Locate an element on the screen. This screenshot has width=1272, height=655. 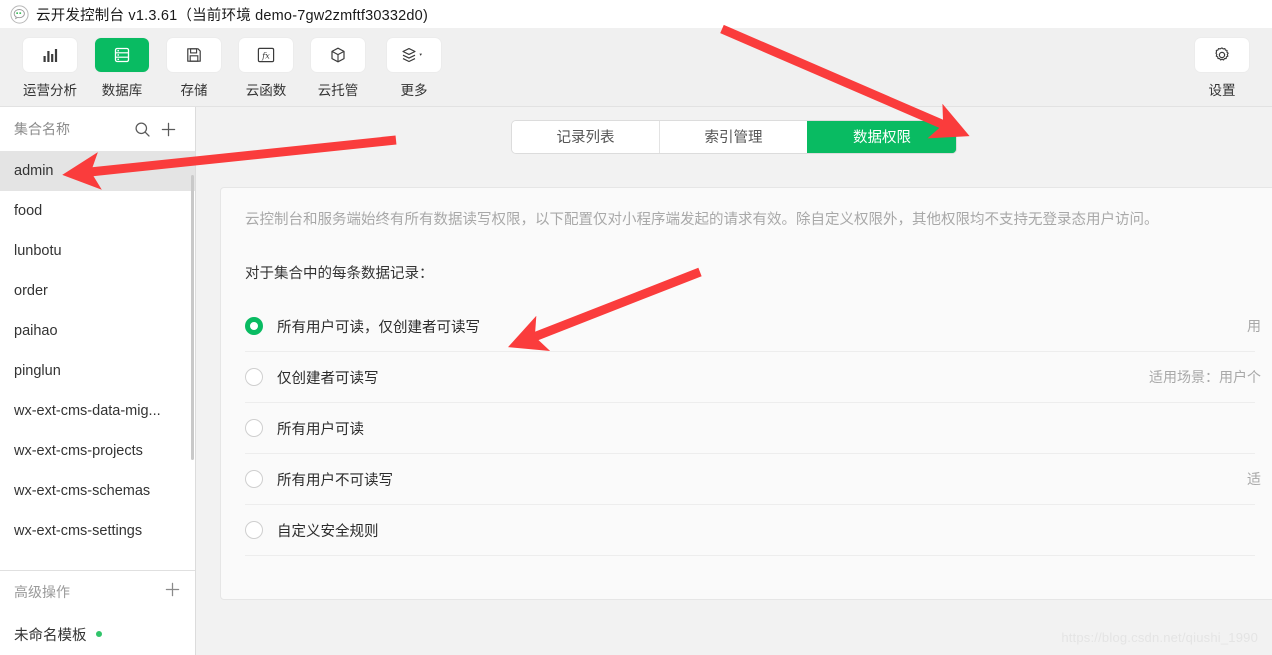
toolbar-item-cloud-hosting: 云托管 is located at coordinates (338, 68).